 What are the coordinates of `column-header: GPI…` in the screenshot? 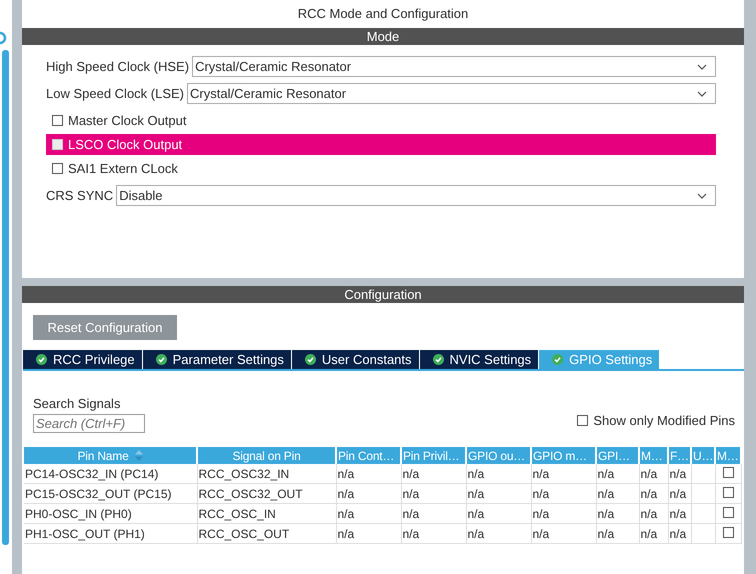 It's located at (617, 455).